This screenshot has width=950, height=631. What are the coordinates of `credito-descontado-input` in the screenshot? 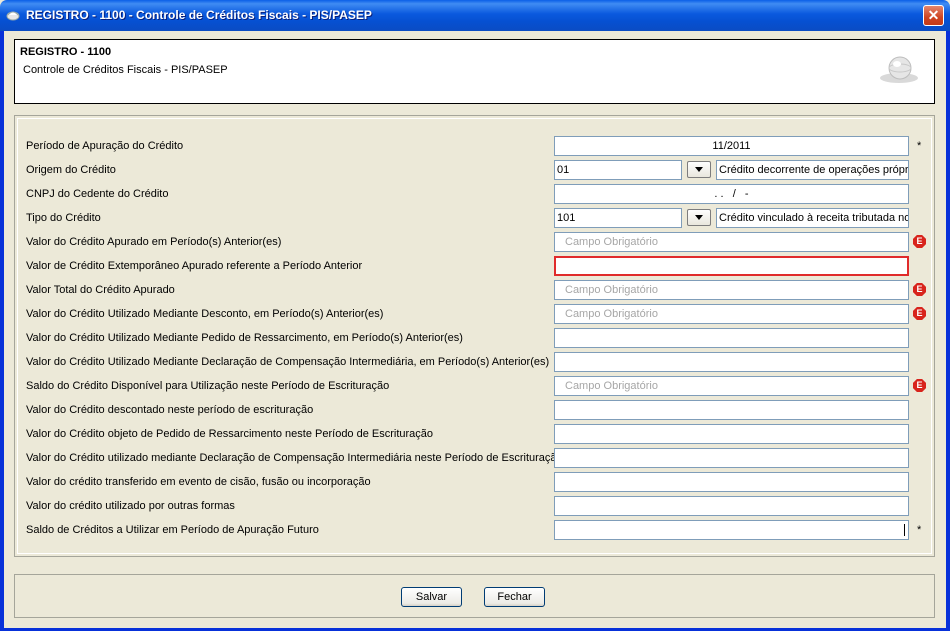 It's located at (731, 410).